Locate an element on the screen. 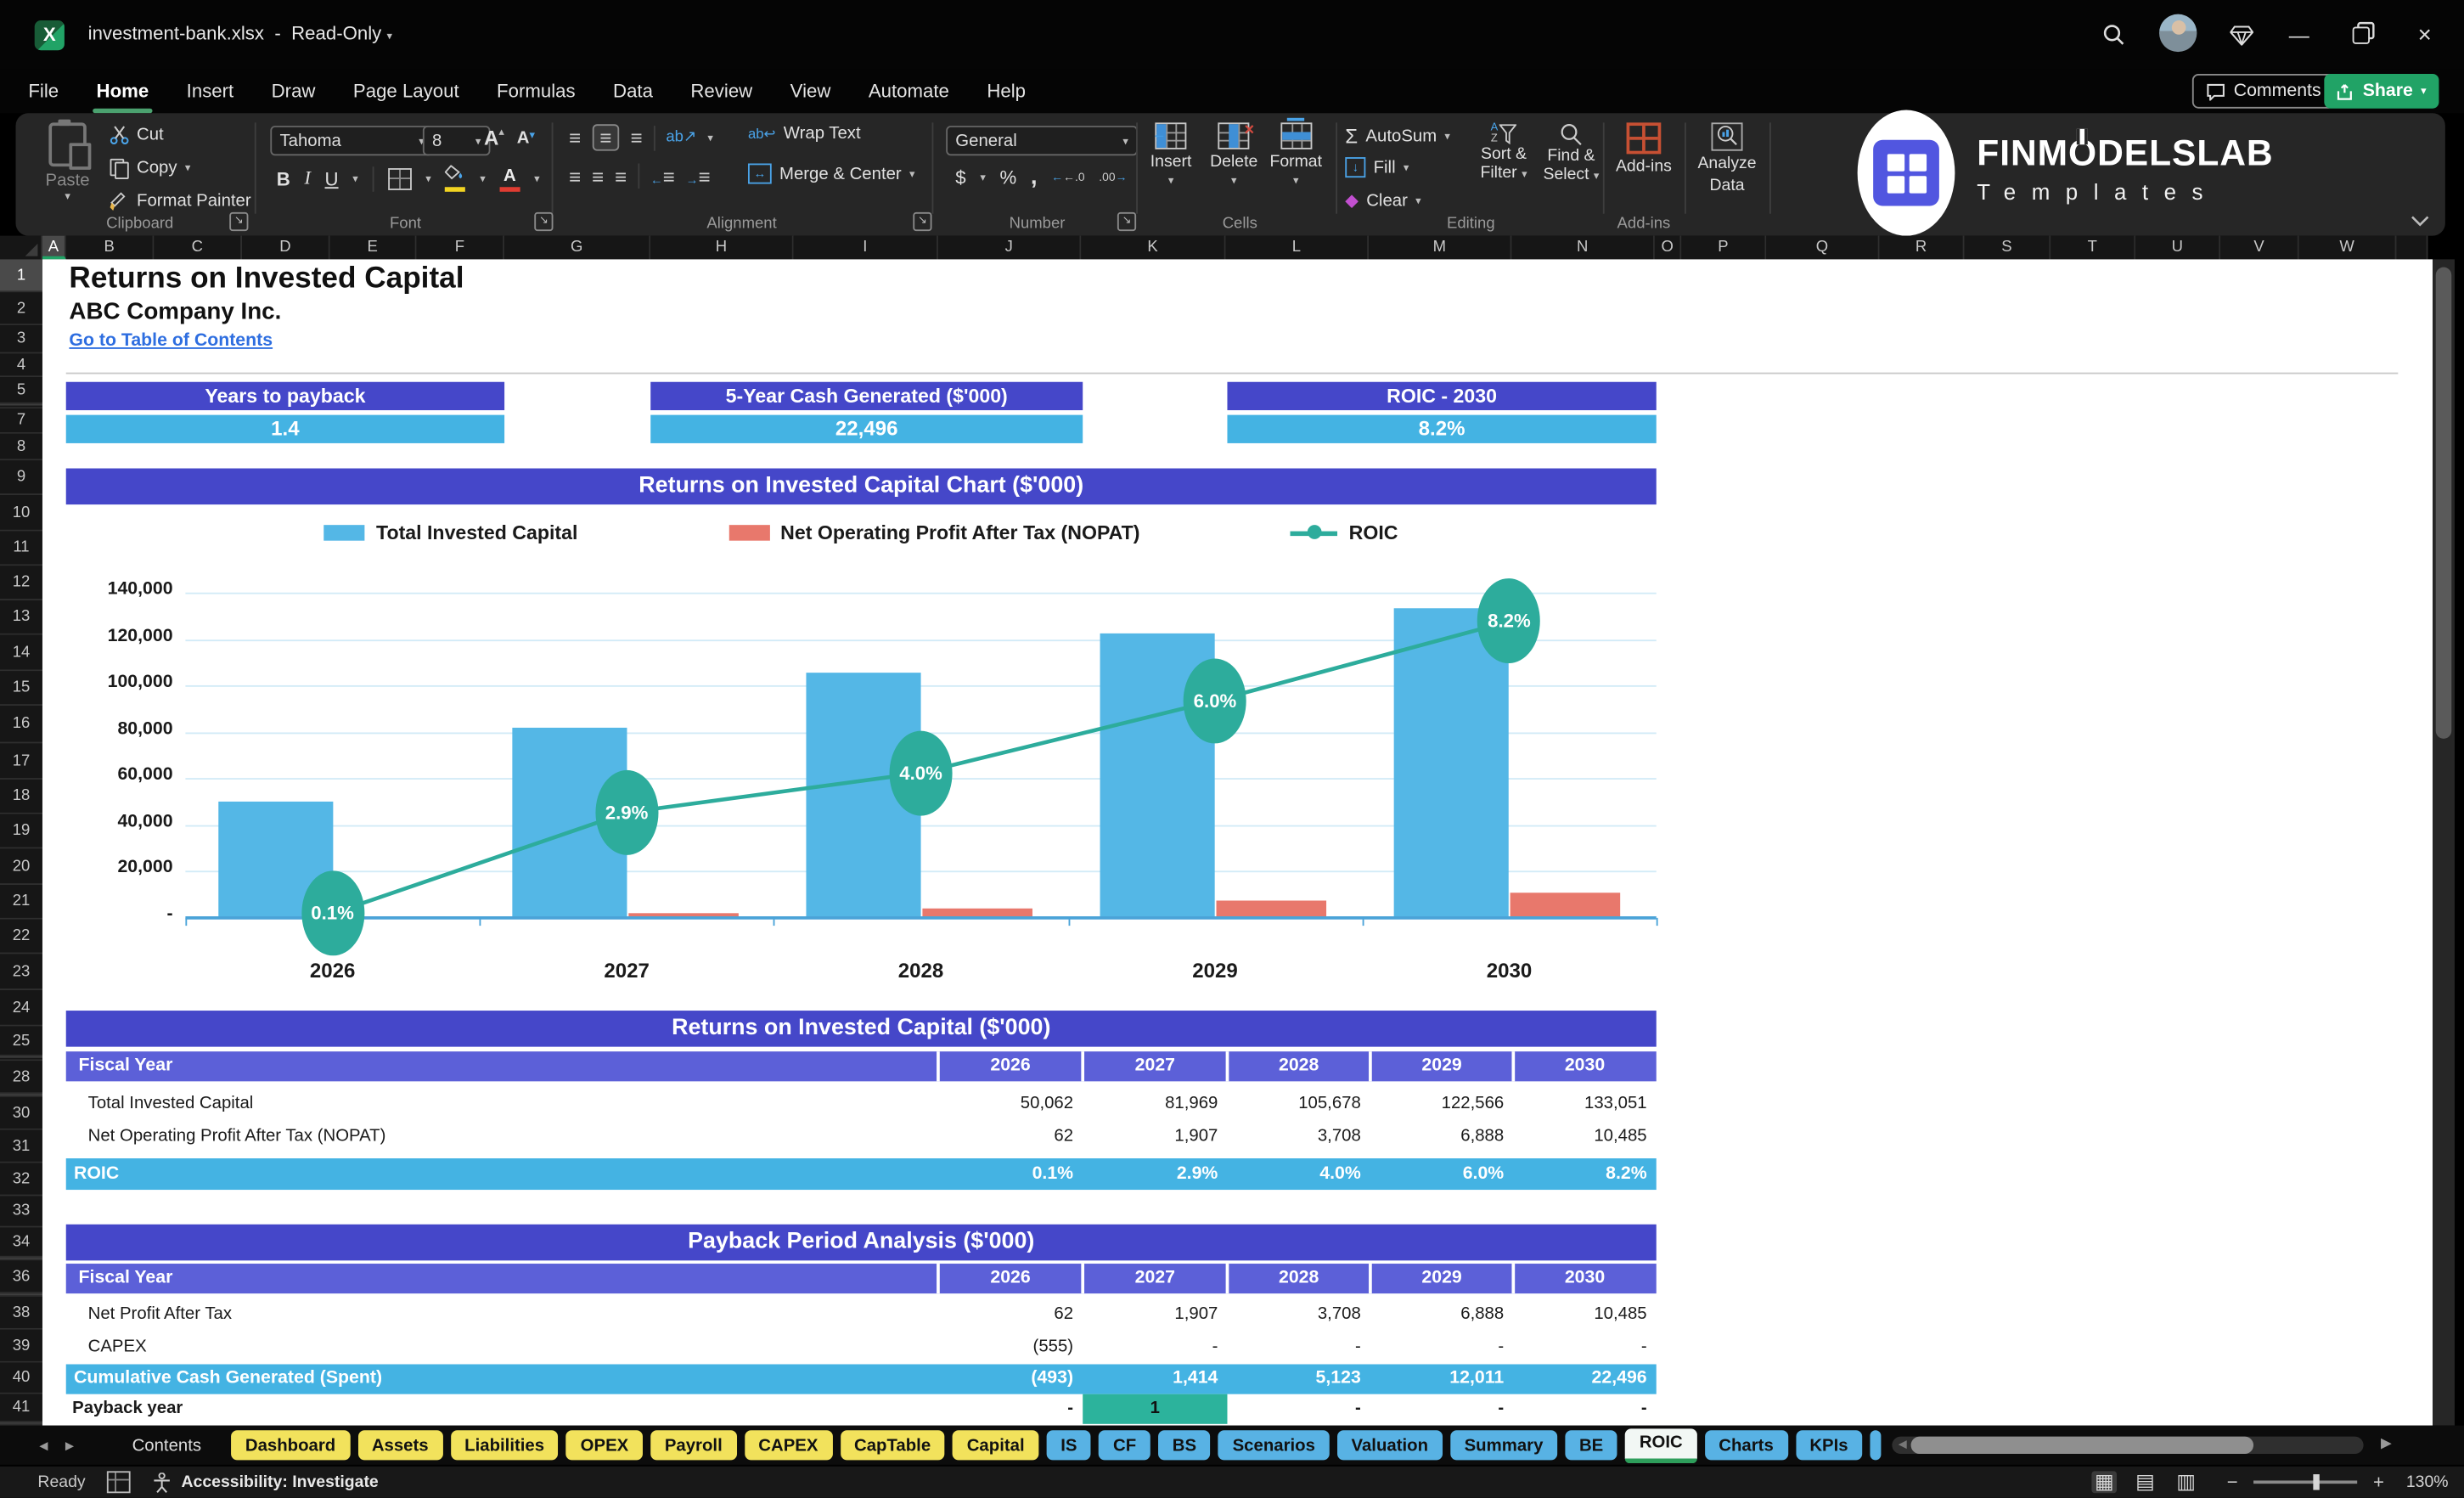  kpi-value-3: 8.2% is located at coordinates (1442, 428).